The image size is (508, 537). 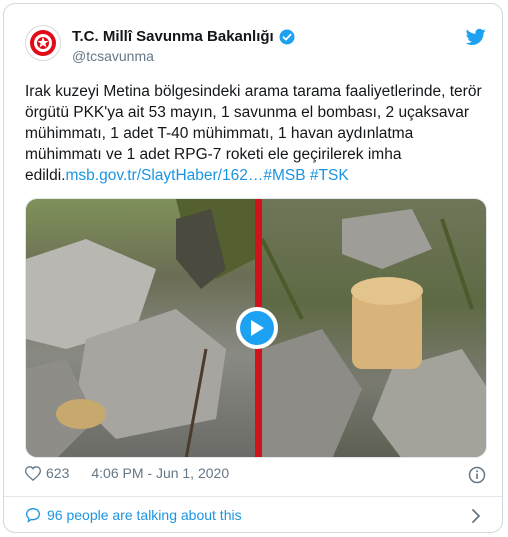 I want to click on info-icon, so click(x=477, y=475).